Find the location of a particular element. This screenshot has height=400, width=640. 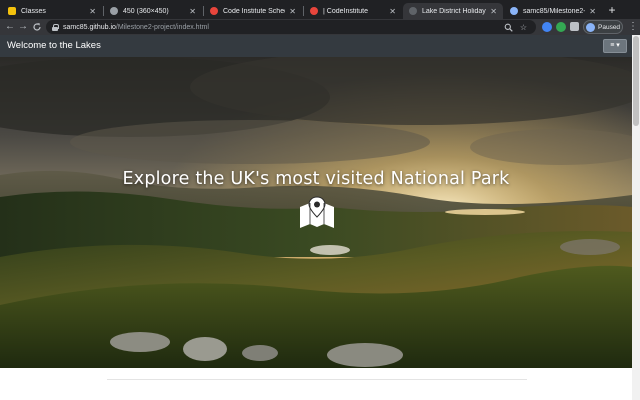

profile-button: Paused is located at coordinates (603, 27).